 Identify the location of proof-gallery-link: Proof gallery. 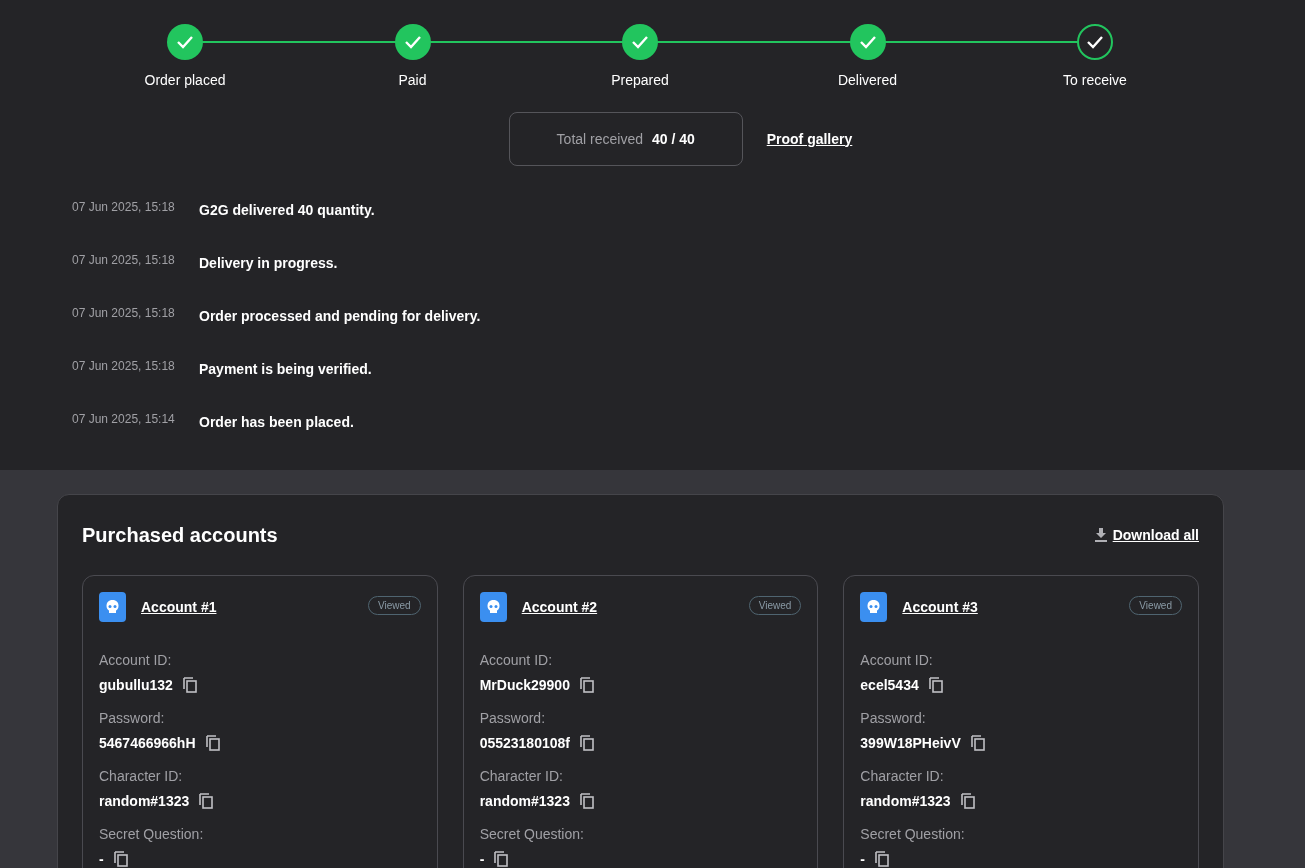
(809, 139).